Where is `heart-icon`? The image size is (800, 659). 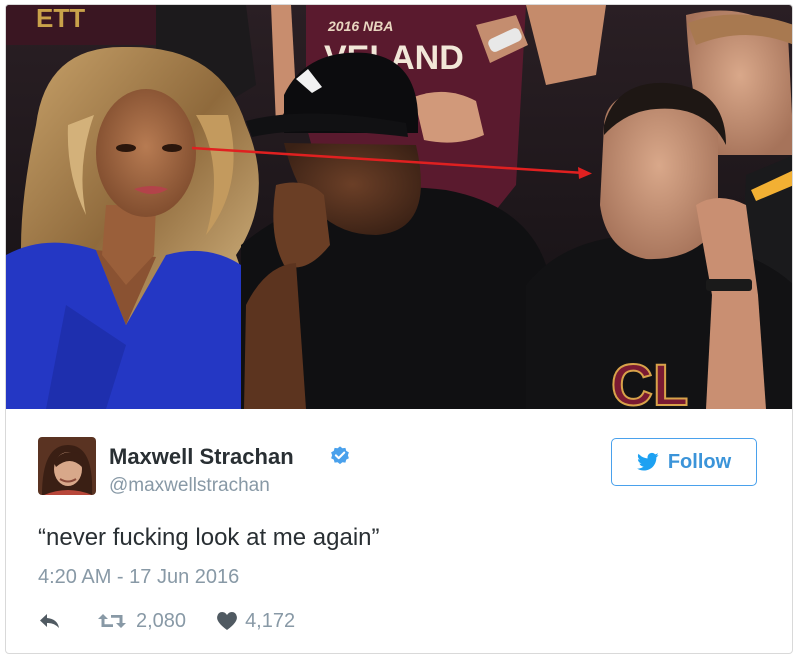 heart-icon is located at coordinates (227, 621).